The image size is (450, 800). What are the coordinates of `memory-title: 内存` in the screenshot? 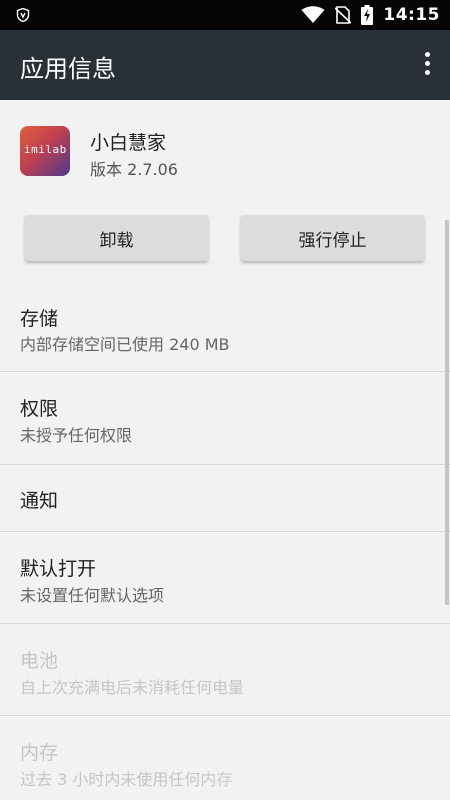 It's located at (39, 753).